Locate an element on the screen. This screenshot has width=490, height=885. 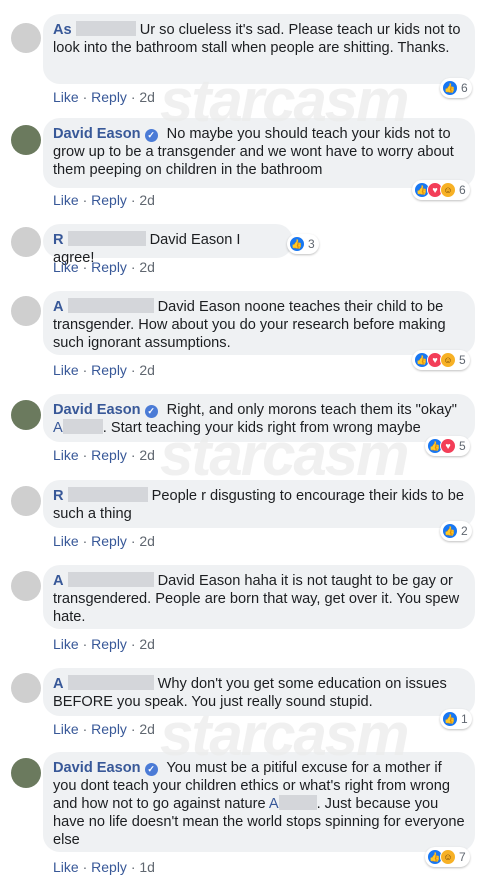
reaction-count: 7 is located at coordinates (462, 857).